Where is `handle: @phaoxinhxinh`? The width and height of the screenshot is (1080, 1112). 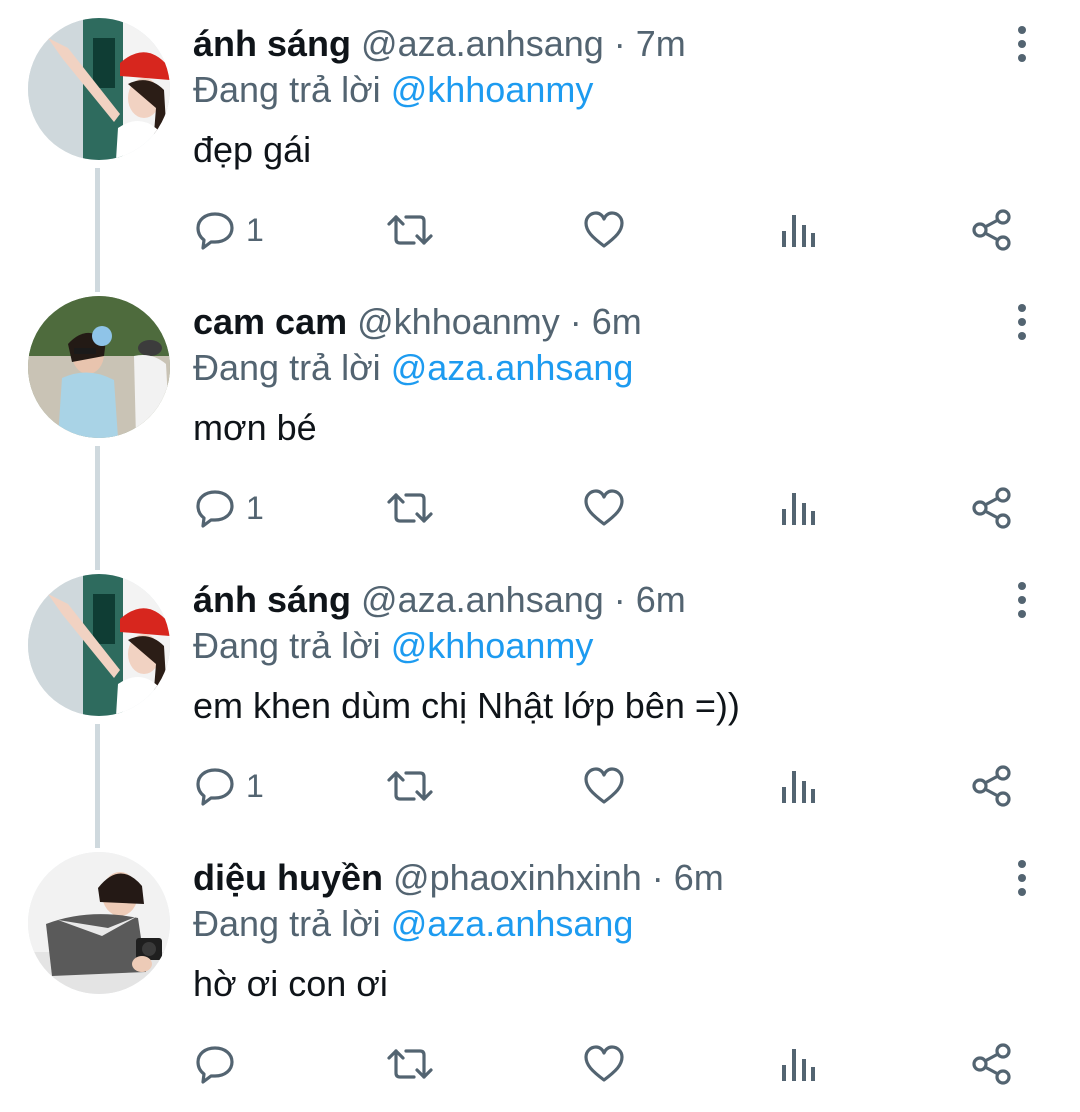
handle: @phaoxinhxinh is located at coordinates (517, 877).